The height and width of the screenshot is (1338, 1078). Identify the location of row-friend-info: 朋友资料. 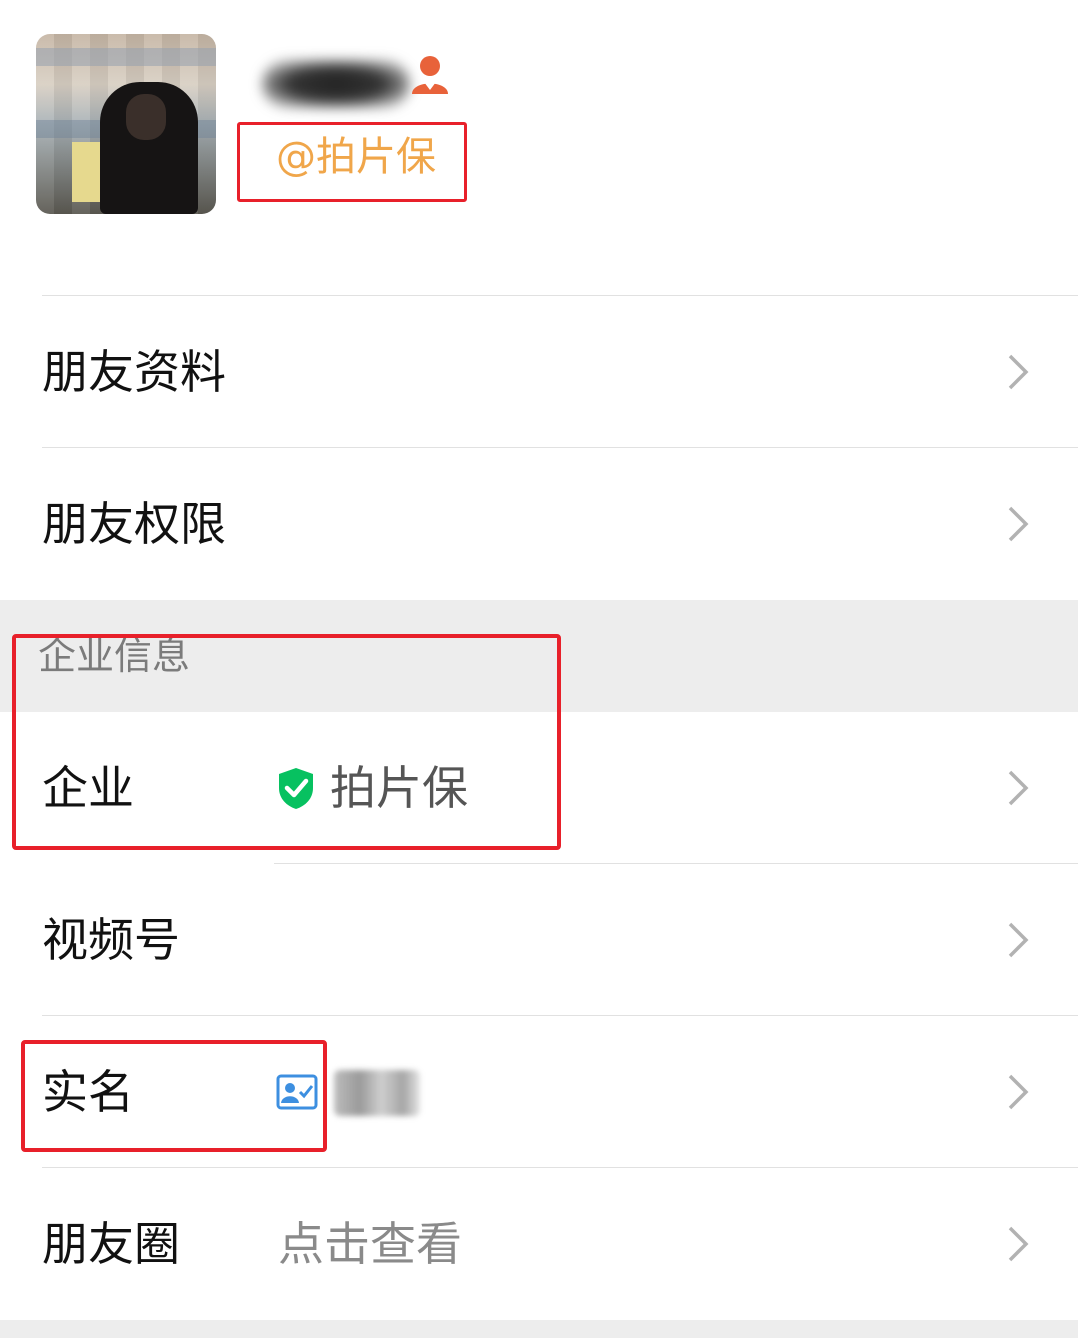
(539, 372).